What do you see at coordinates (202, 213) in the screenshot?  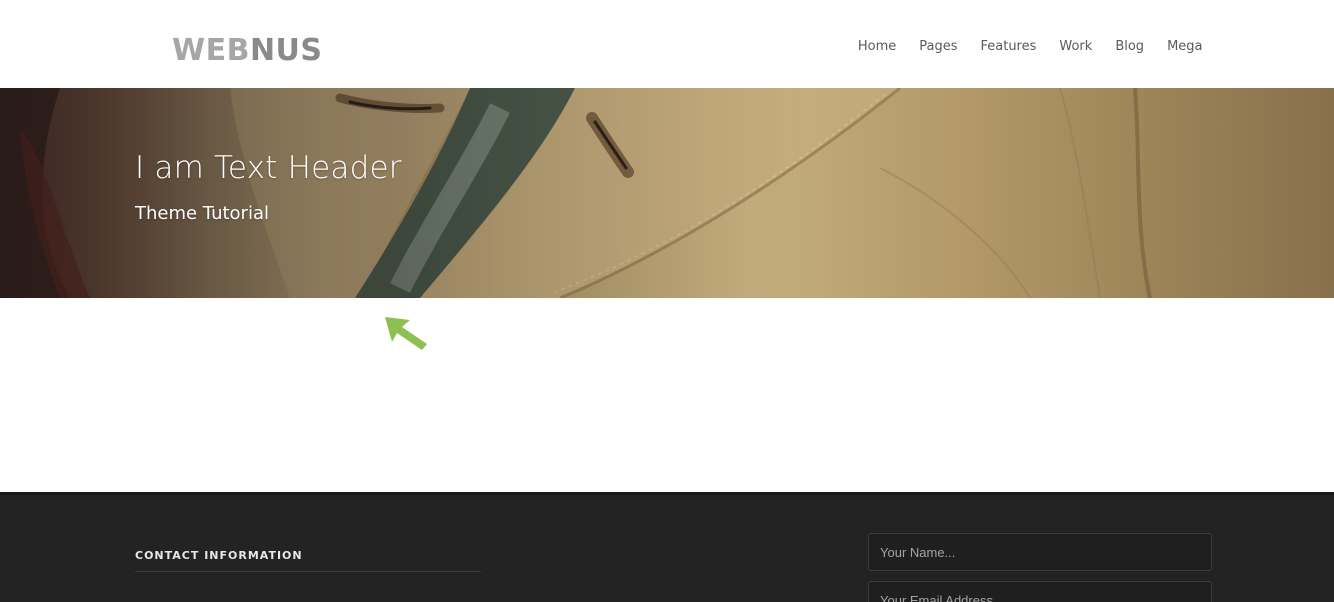 I see `hero-subtitle: Theme Tutorial` at bounding box center [202, 213].